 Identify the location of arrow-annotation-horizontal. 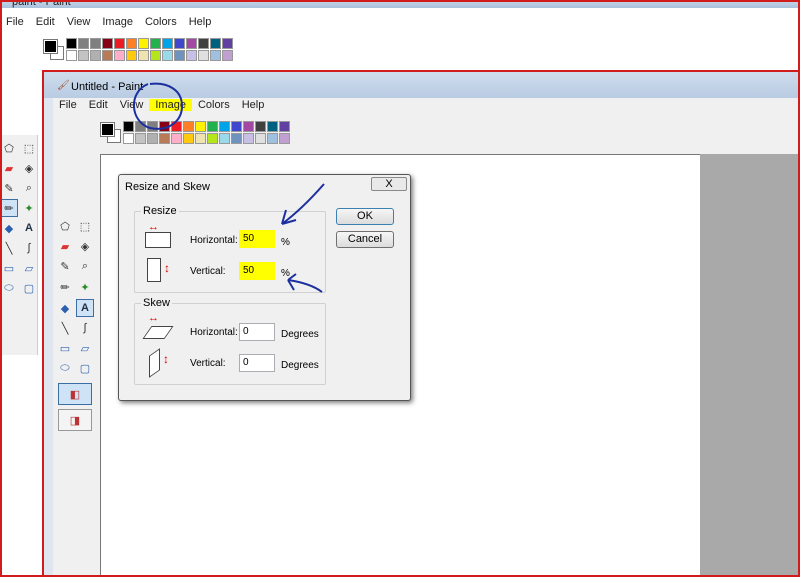
(303, 204).